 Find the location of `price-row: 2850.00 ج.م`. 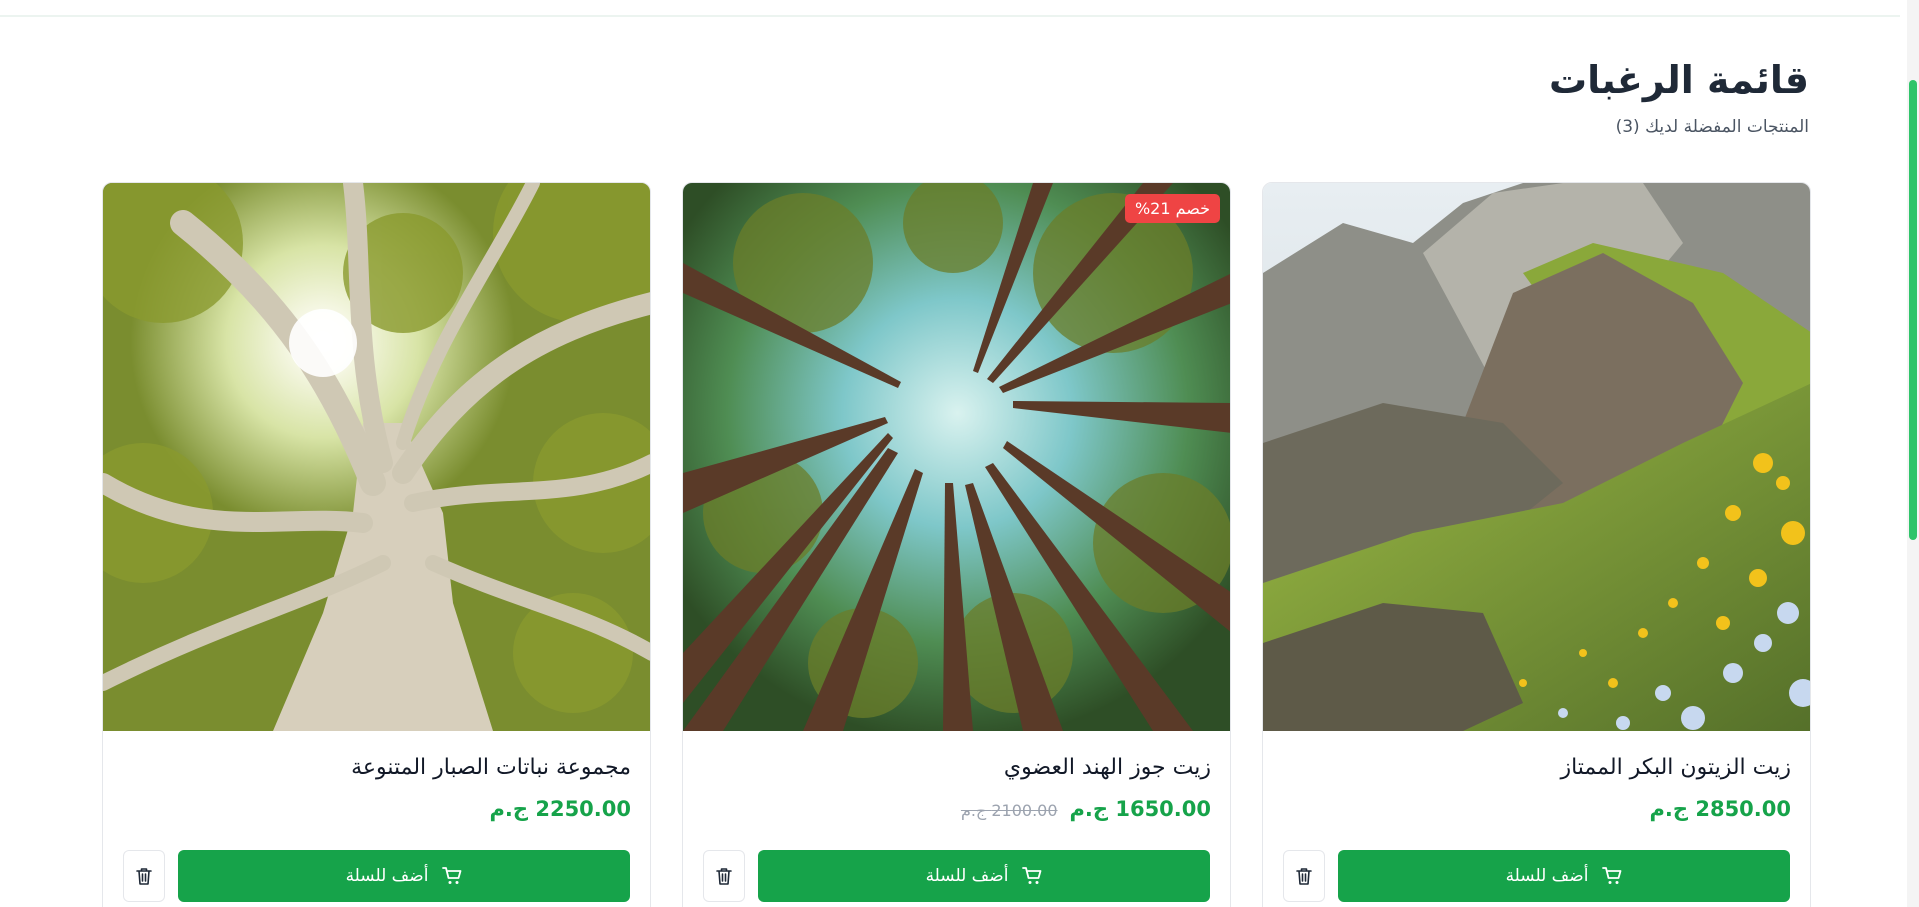

price-row: 2850.00 ج.م is located at coordinates (1536, 809).